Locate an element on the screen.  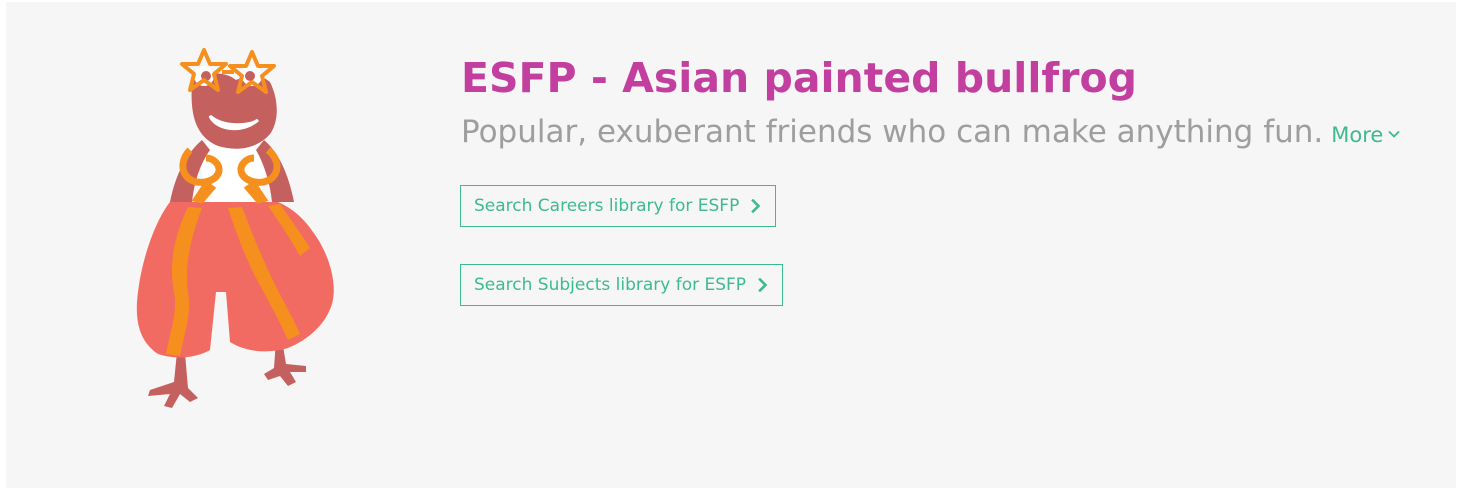
more-label: More is located at coordinates (1357, 135).